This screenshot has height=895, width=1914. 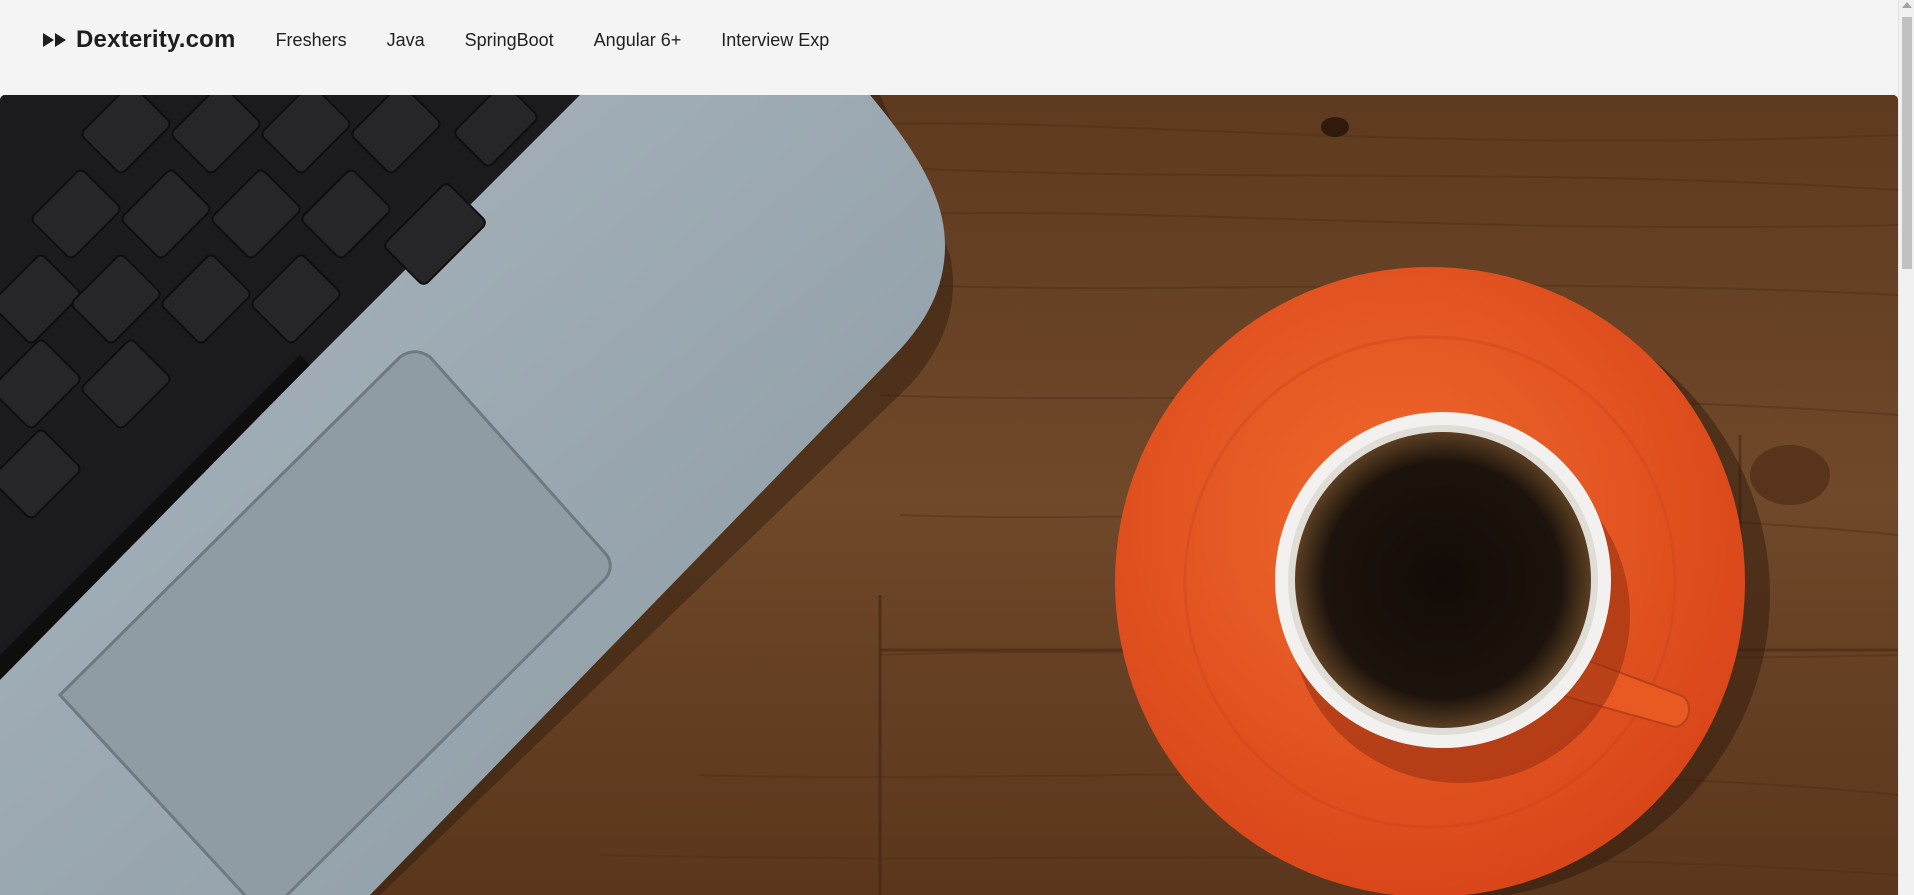 What do you see at coordinates (1907, 143) in the screenshot?
I see `scrollbar-thumb` at bounding box center [1907, 143].